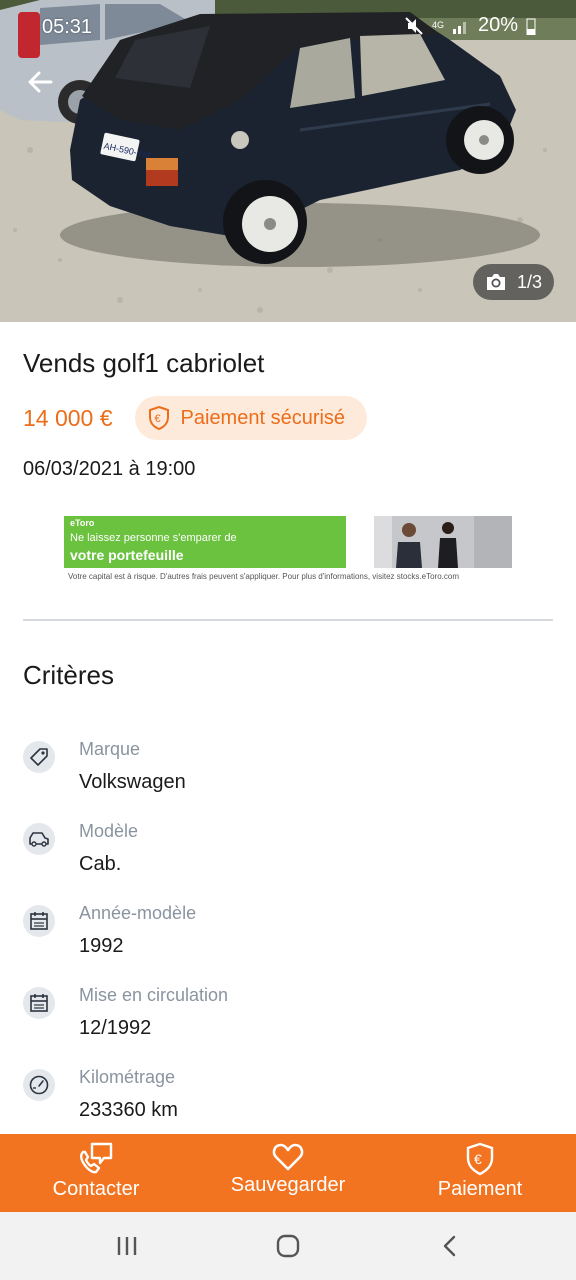 This screenshot has height=1280, width=576. I want to click on phone-chat-icon, so click(96, 1158).